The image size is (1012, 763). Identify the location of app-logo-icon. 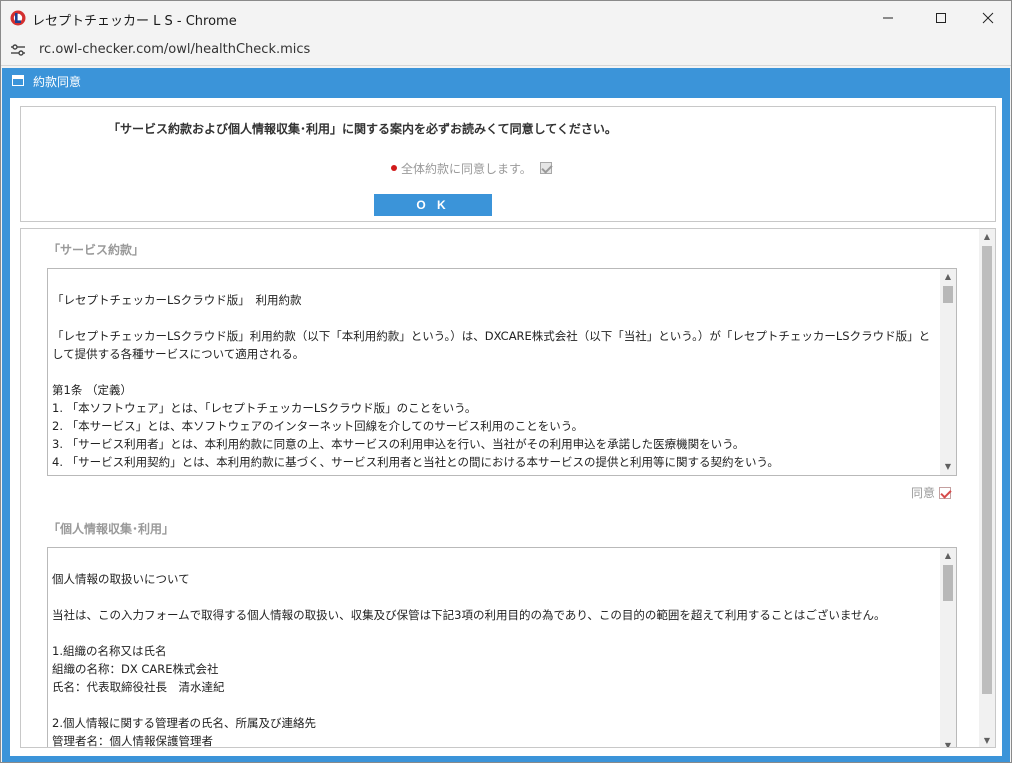
(18, 18).